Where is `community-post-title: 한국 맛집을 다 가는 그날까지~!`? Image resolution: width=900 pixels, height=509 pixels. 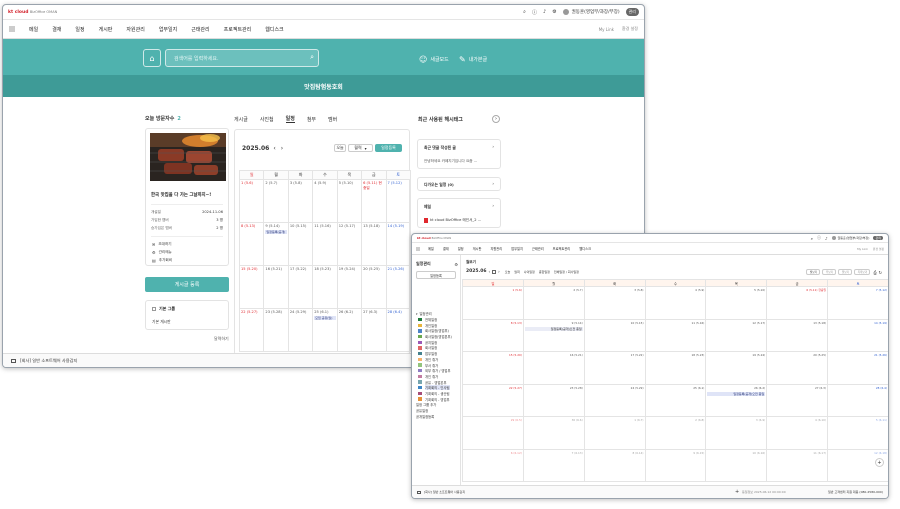 community-post-title: 한국 맛집을 다 가는 그날까지~! is located at coordinates (181, 195).